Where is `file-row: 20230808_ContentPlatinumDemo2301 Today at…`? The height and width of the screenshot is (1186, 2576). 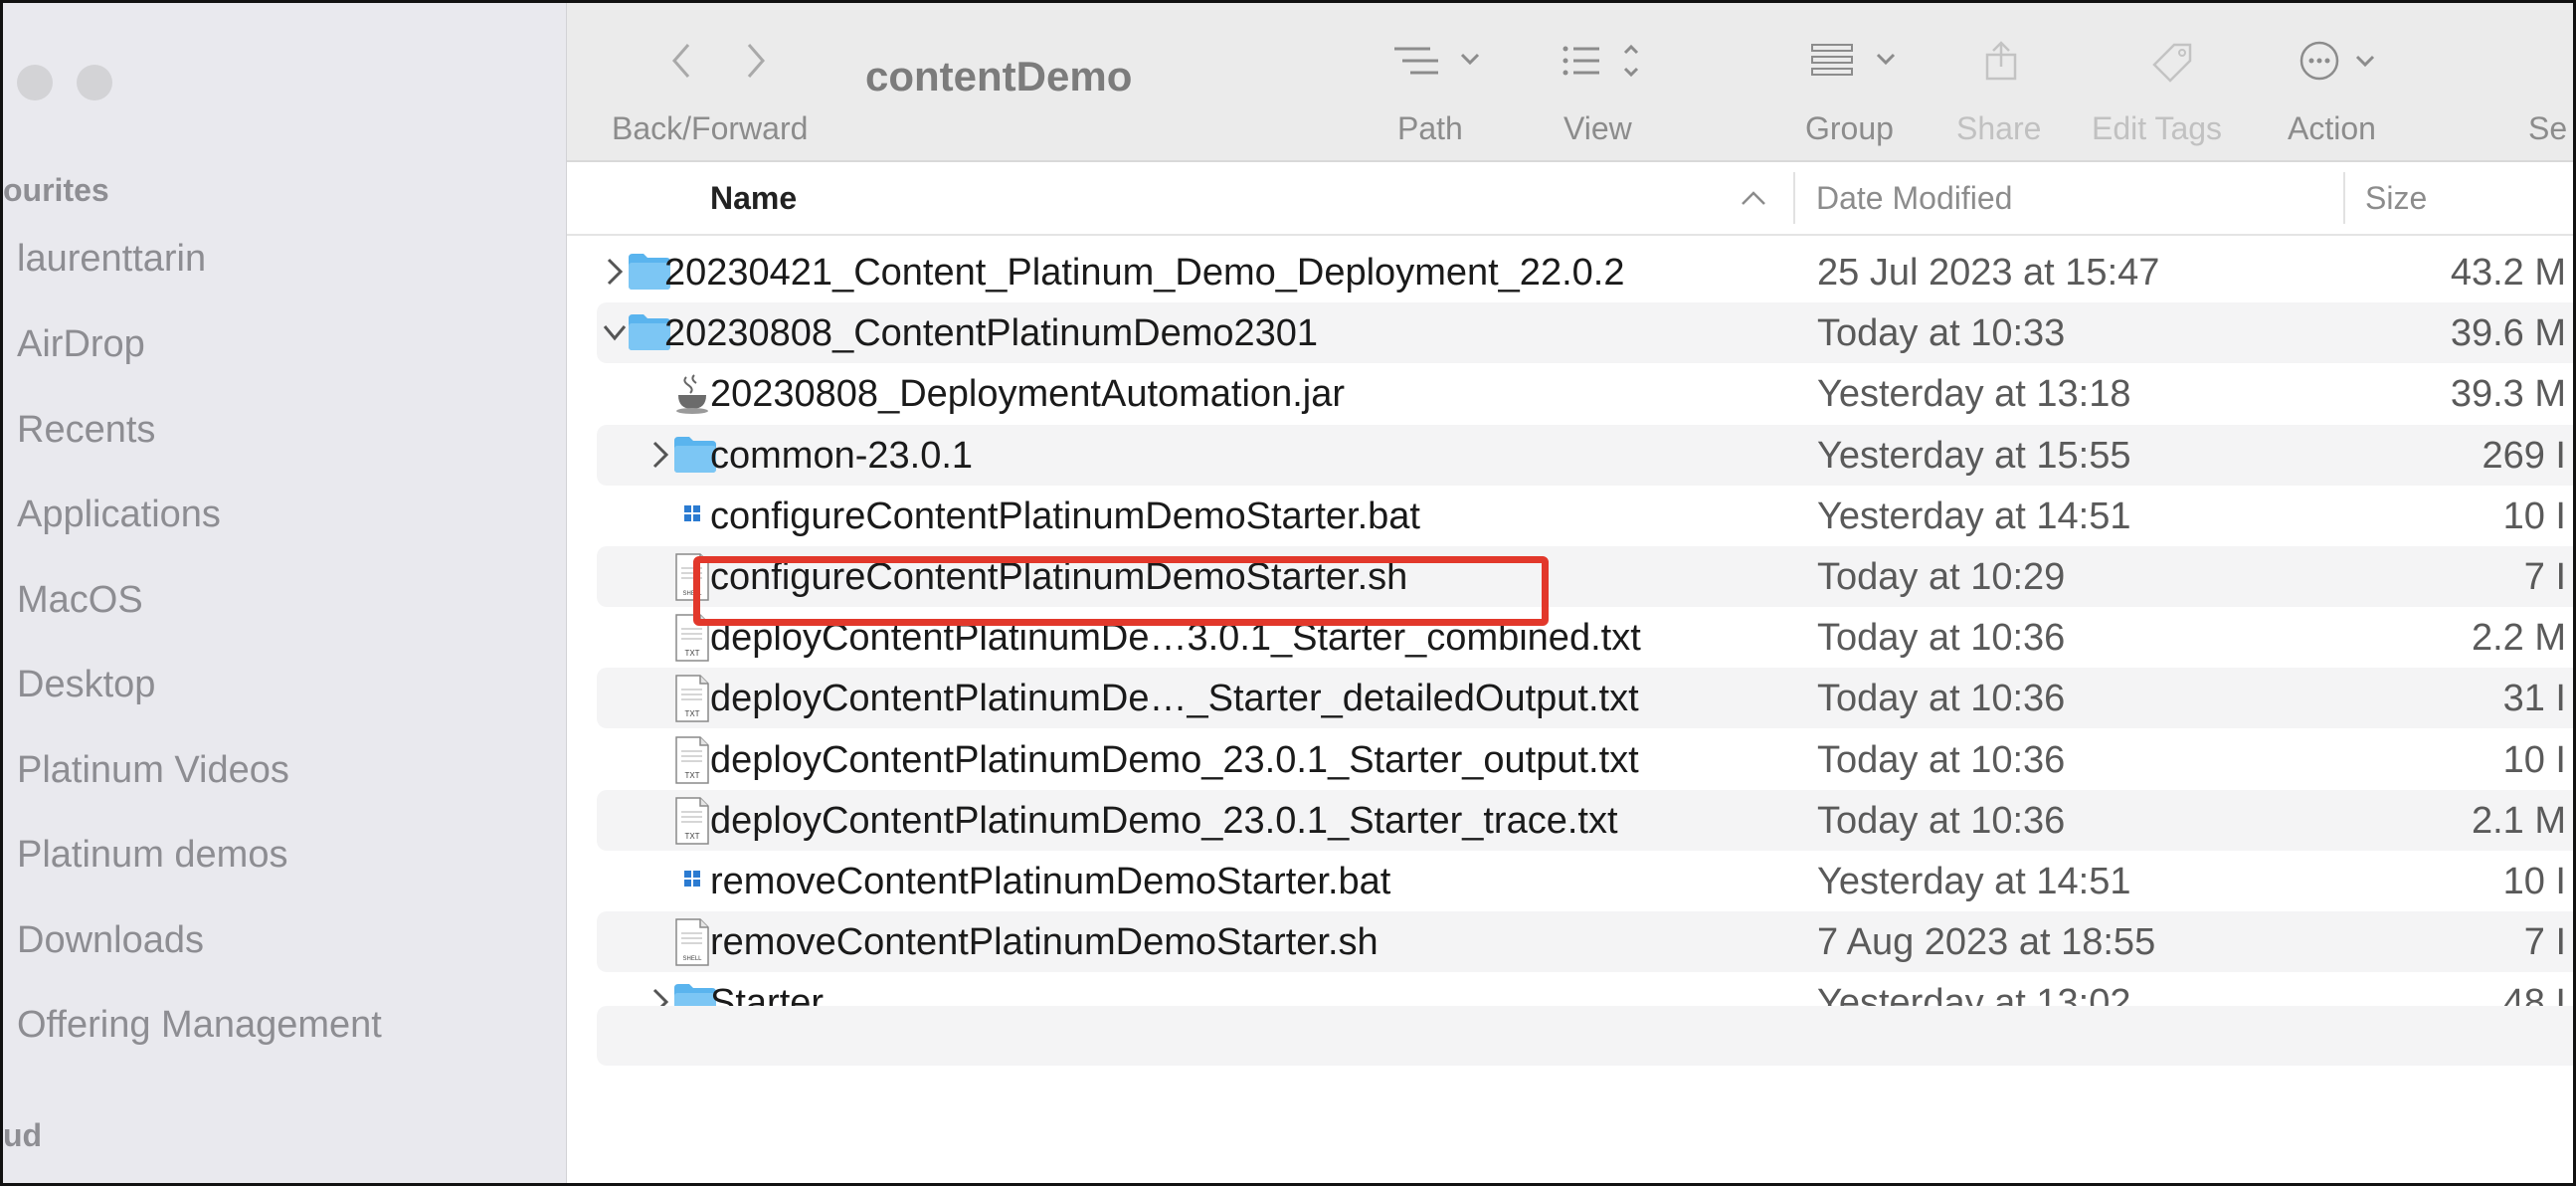 file-row: 20230808_ContentPlatinumDemo2301 Today at… is located at coordinates (1585, 333).